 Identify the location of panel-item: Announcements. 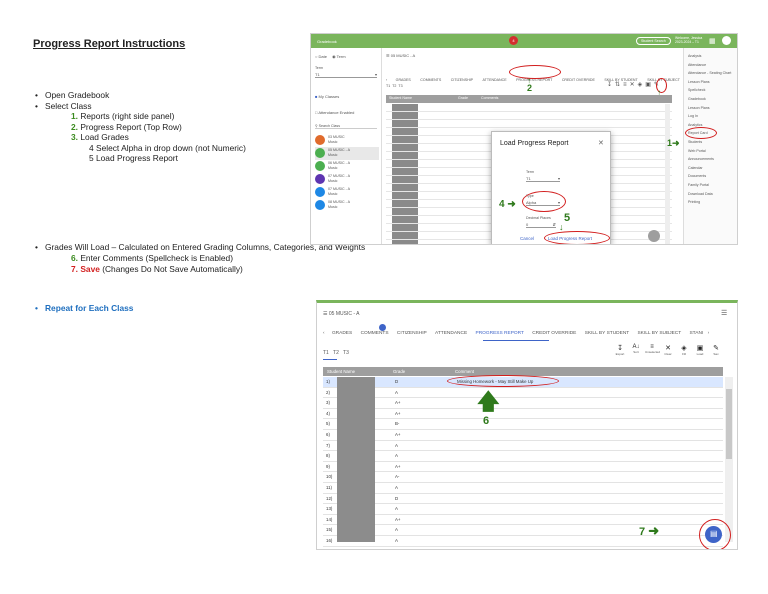
(712, 159).